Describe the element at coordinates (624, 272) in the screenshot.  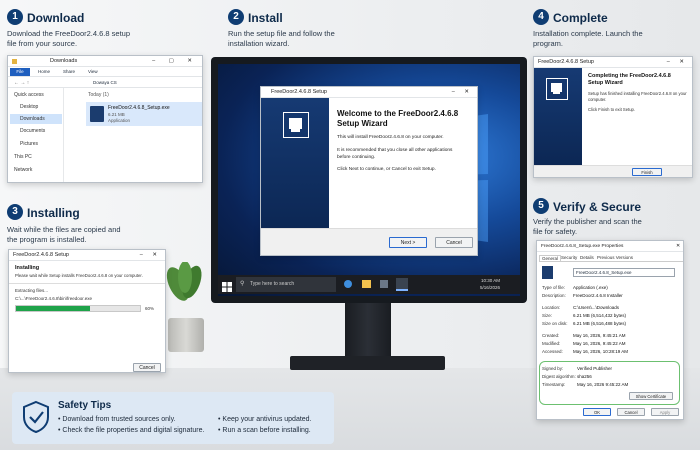
I see `properties-filename-field: FreeDoor2.4.6.8_Setup.exe` at that location.